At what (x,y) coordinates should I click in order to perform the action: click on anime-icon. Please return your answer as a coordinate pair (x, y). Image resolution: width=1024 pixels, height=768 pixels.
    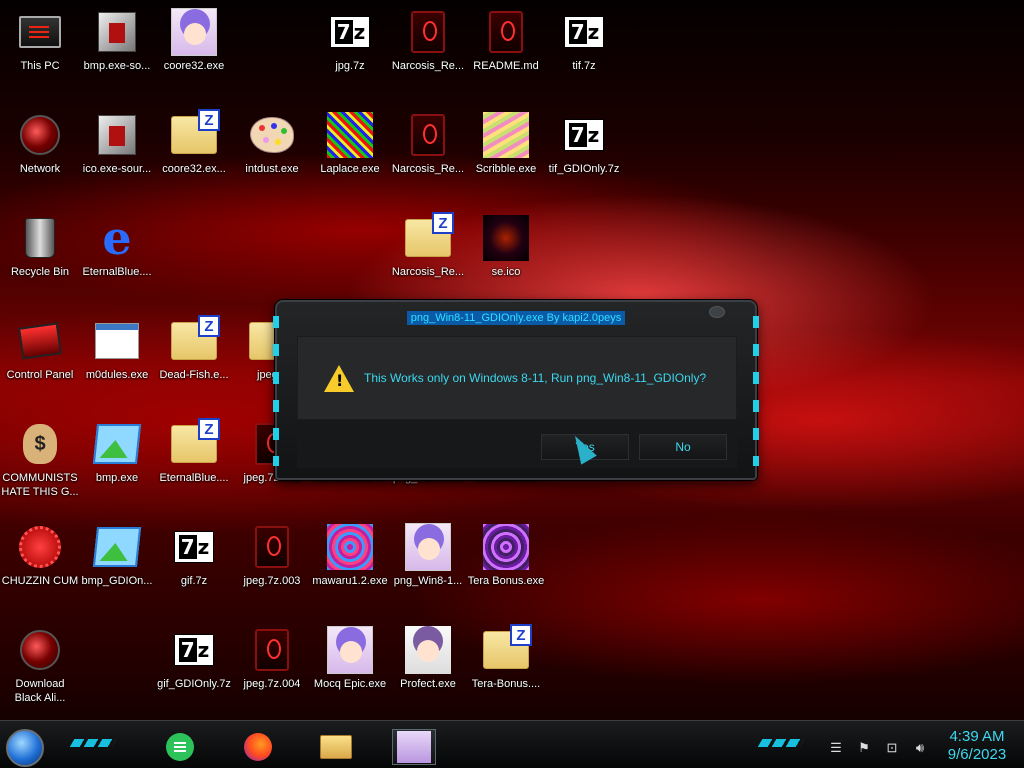
    Looking at the image, I should click on (428, 650).